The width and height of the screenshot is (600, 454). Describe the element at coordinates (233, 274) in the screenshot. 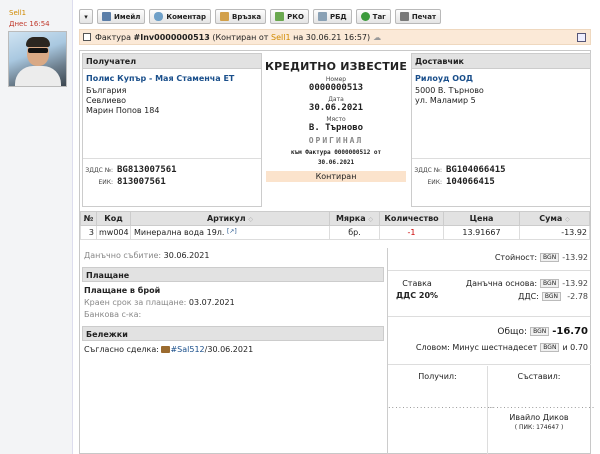

I see `payment-title: Плащане` at that location.